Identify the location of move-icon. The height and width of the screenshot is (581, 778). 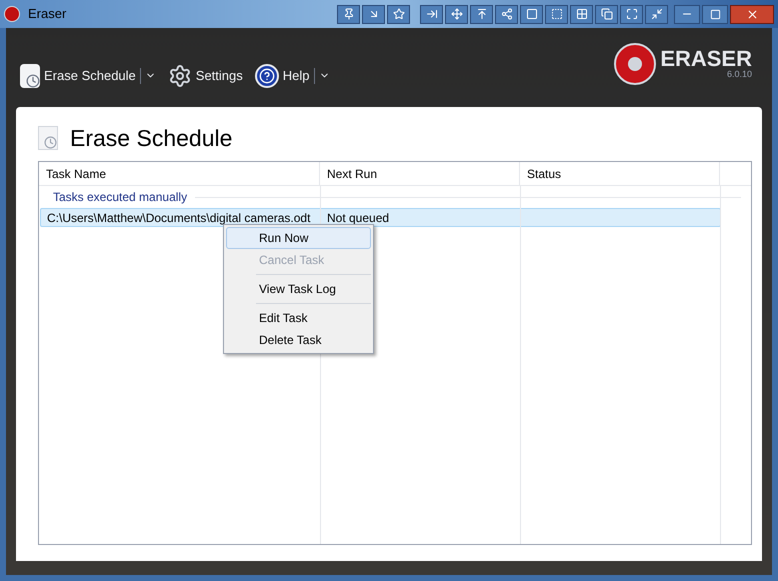
(456, 14).